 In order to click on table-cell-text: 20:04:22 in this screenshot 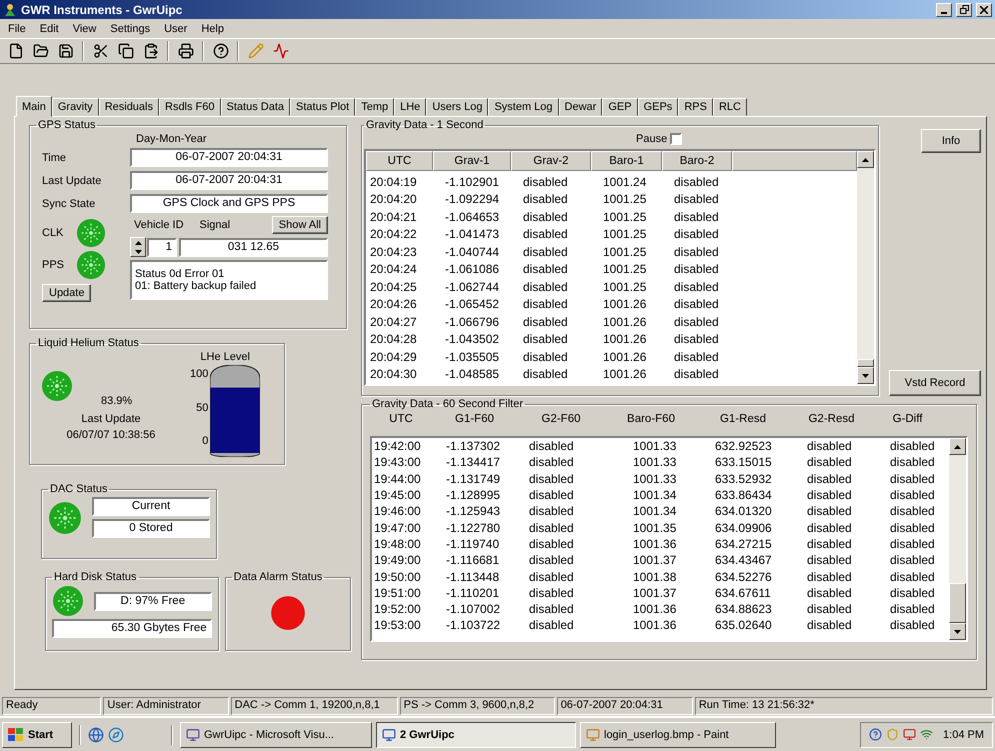, I will do `click(393, 234)`.